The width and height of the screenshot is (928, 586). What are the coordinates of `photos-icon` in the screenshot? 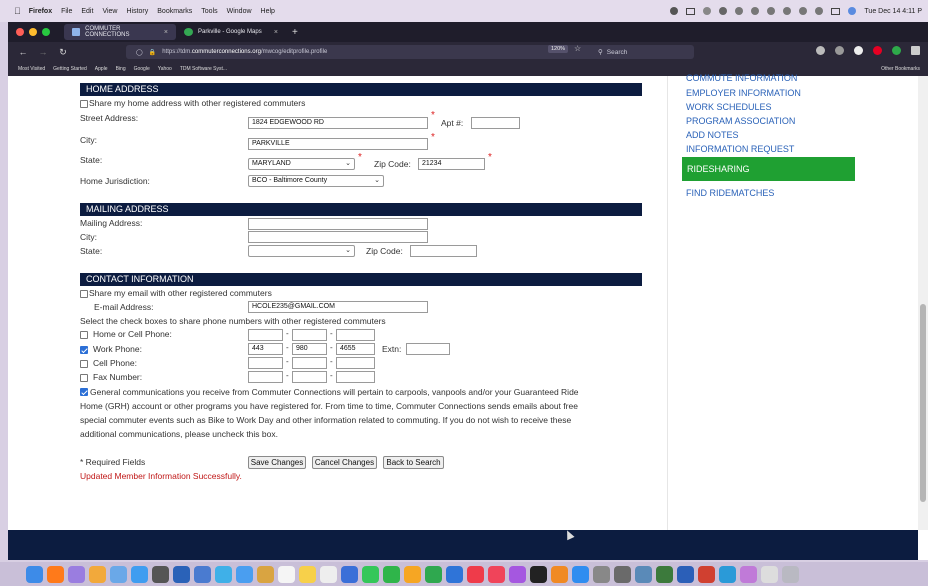 It's located at (97, 574).